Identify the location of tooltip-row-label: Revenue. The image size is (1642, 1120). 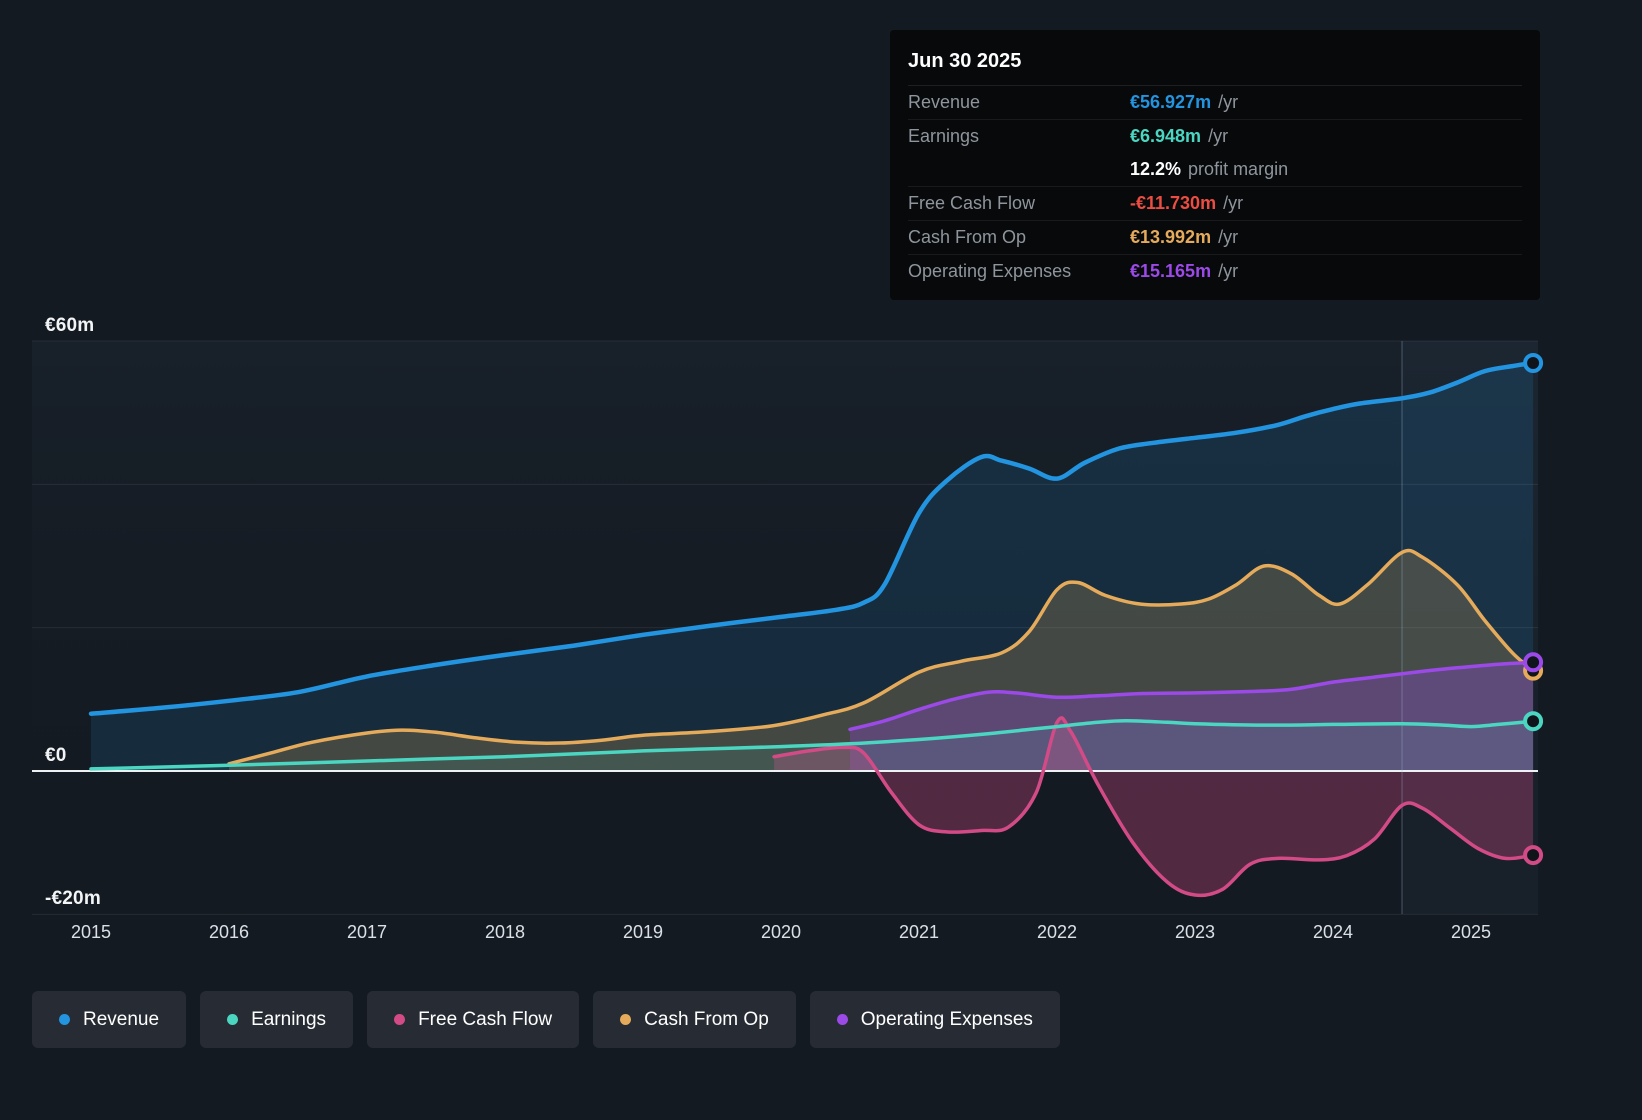
(944, 102).